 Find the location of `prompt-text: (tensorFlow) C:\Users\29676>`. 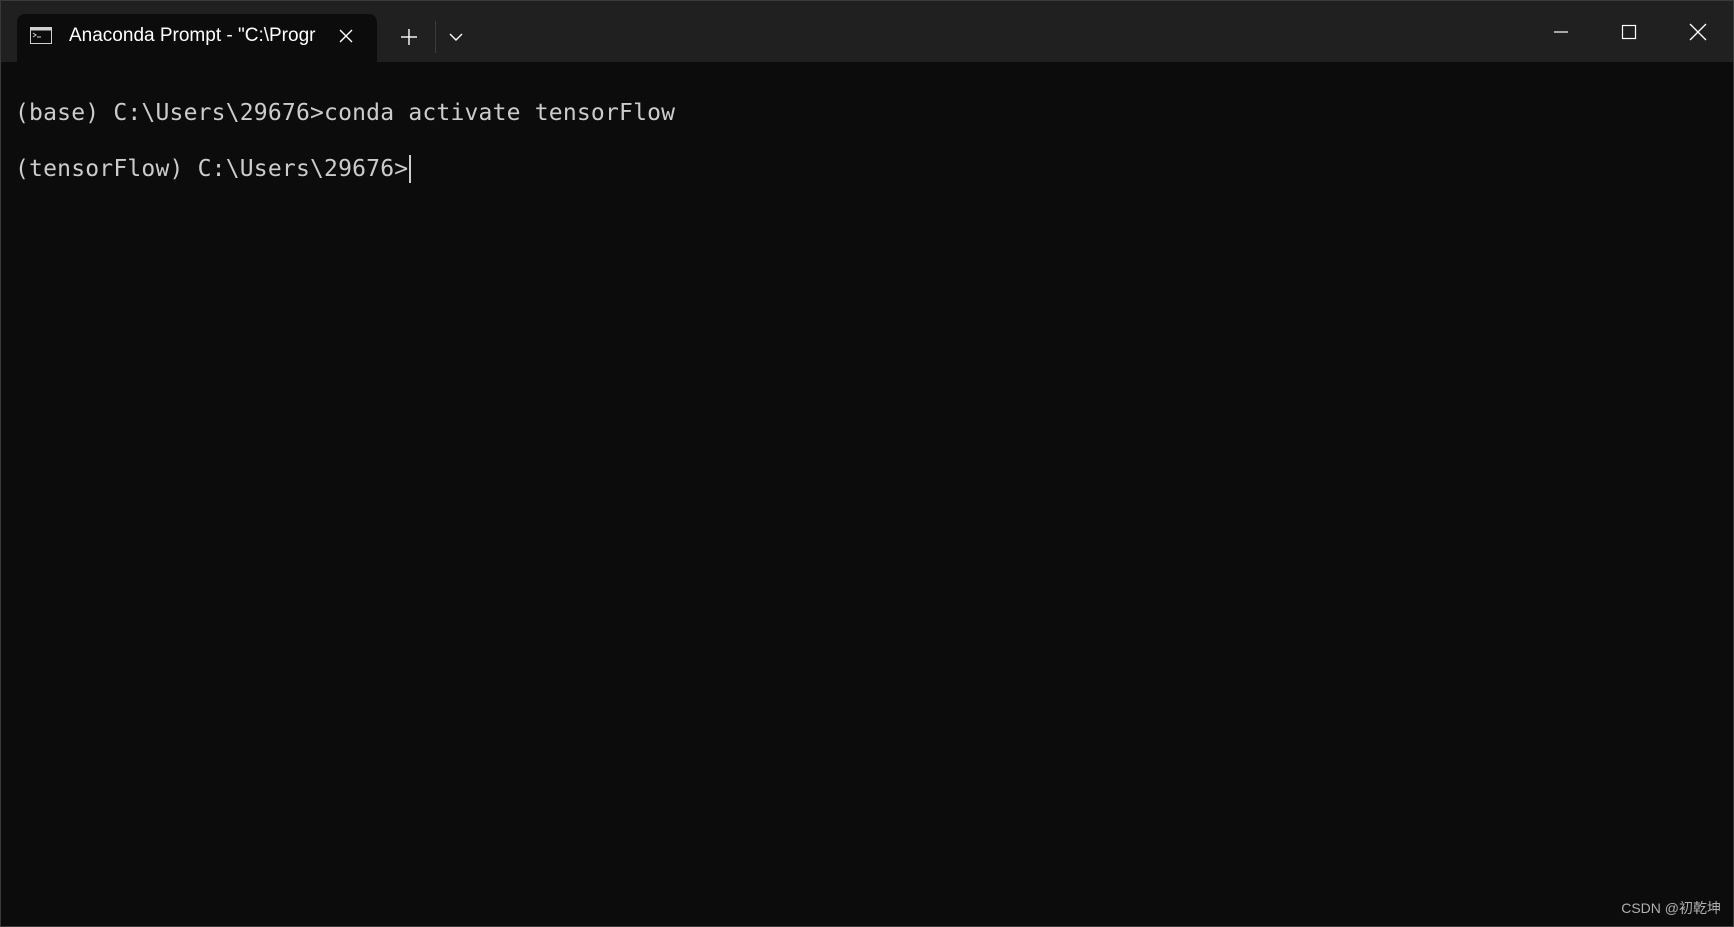

prompt-text: (tensorFlow) C:\Users\29676> is located at coordinates (212, 169).